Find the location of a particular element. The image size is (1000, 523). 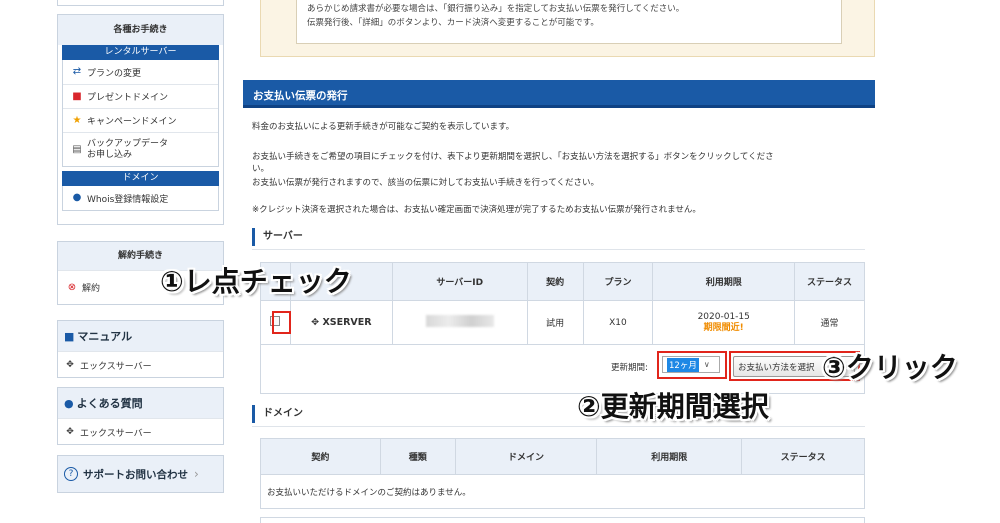

notice-line-2: 伝票発行後、「詳細」のボタンより、カード決済へ変更することが可能です。 is located at coordinates (453, 23).